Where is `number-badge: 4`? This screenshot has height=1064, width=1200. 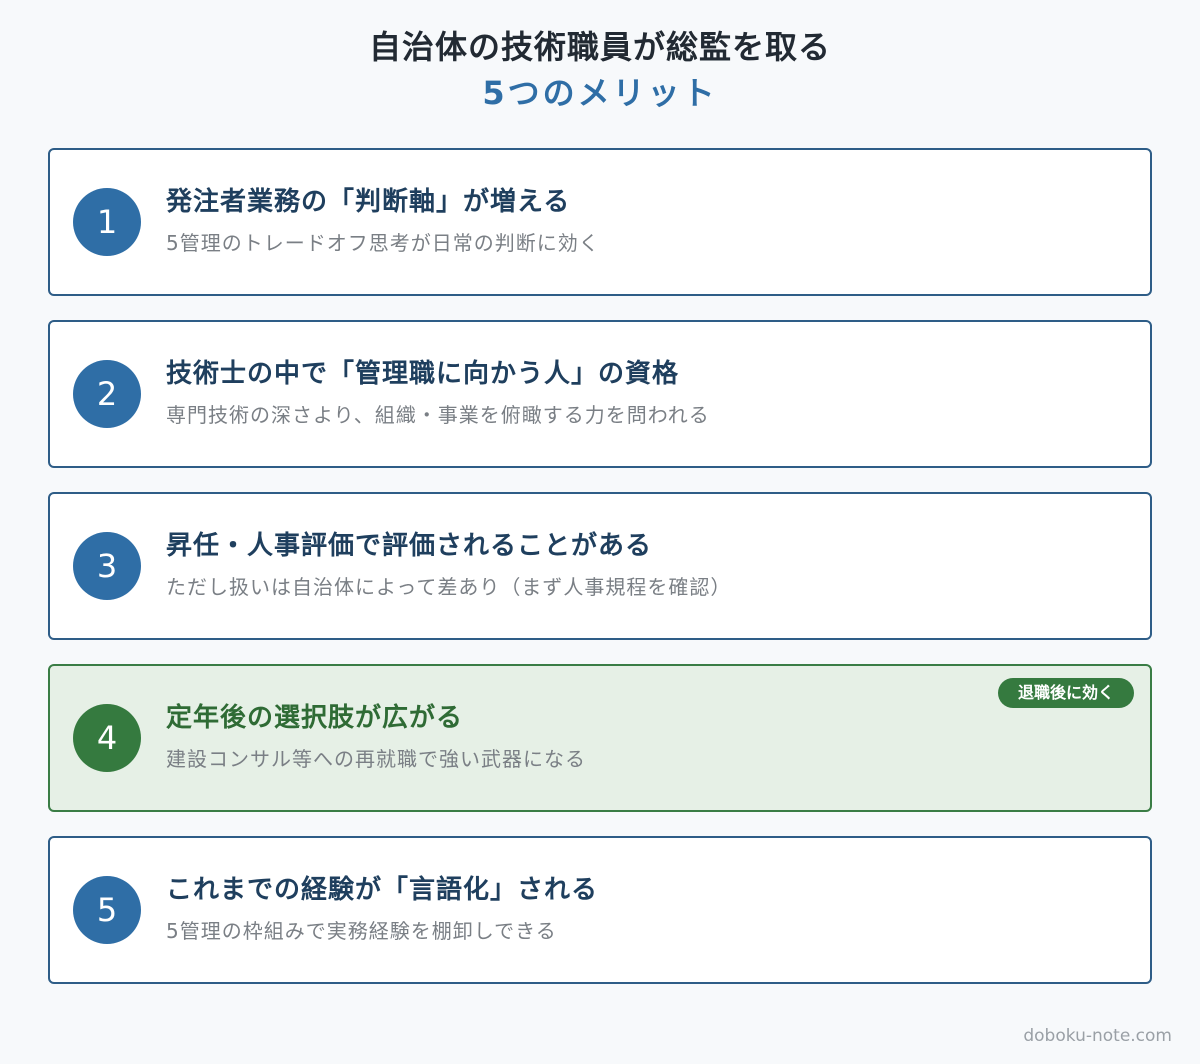 number-badge: 4 is located at coordinates (107, 738).